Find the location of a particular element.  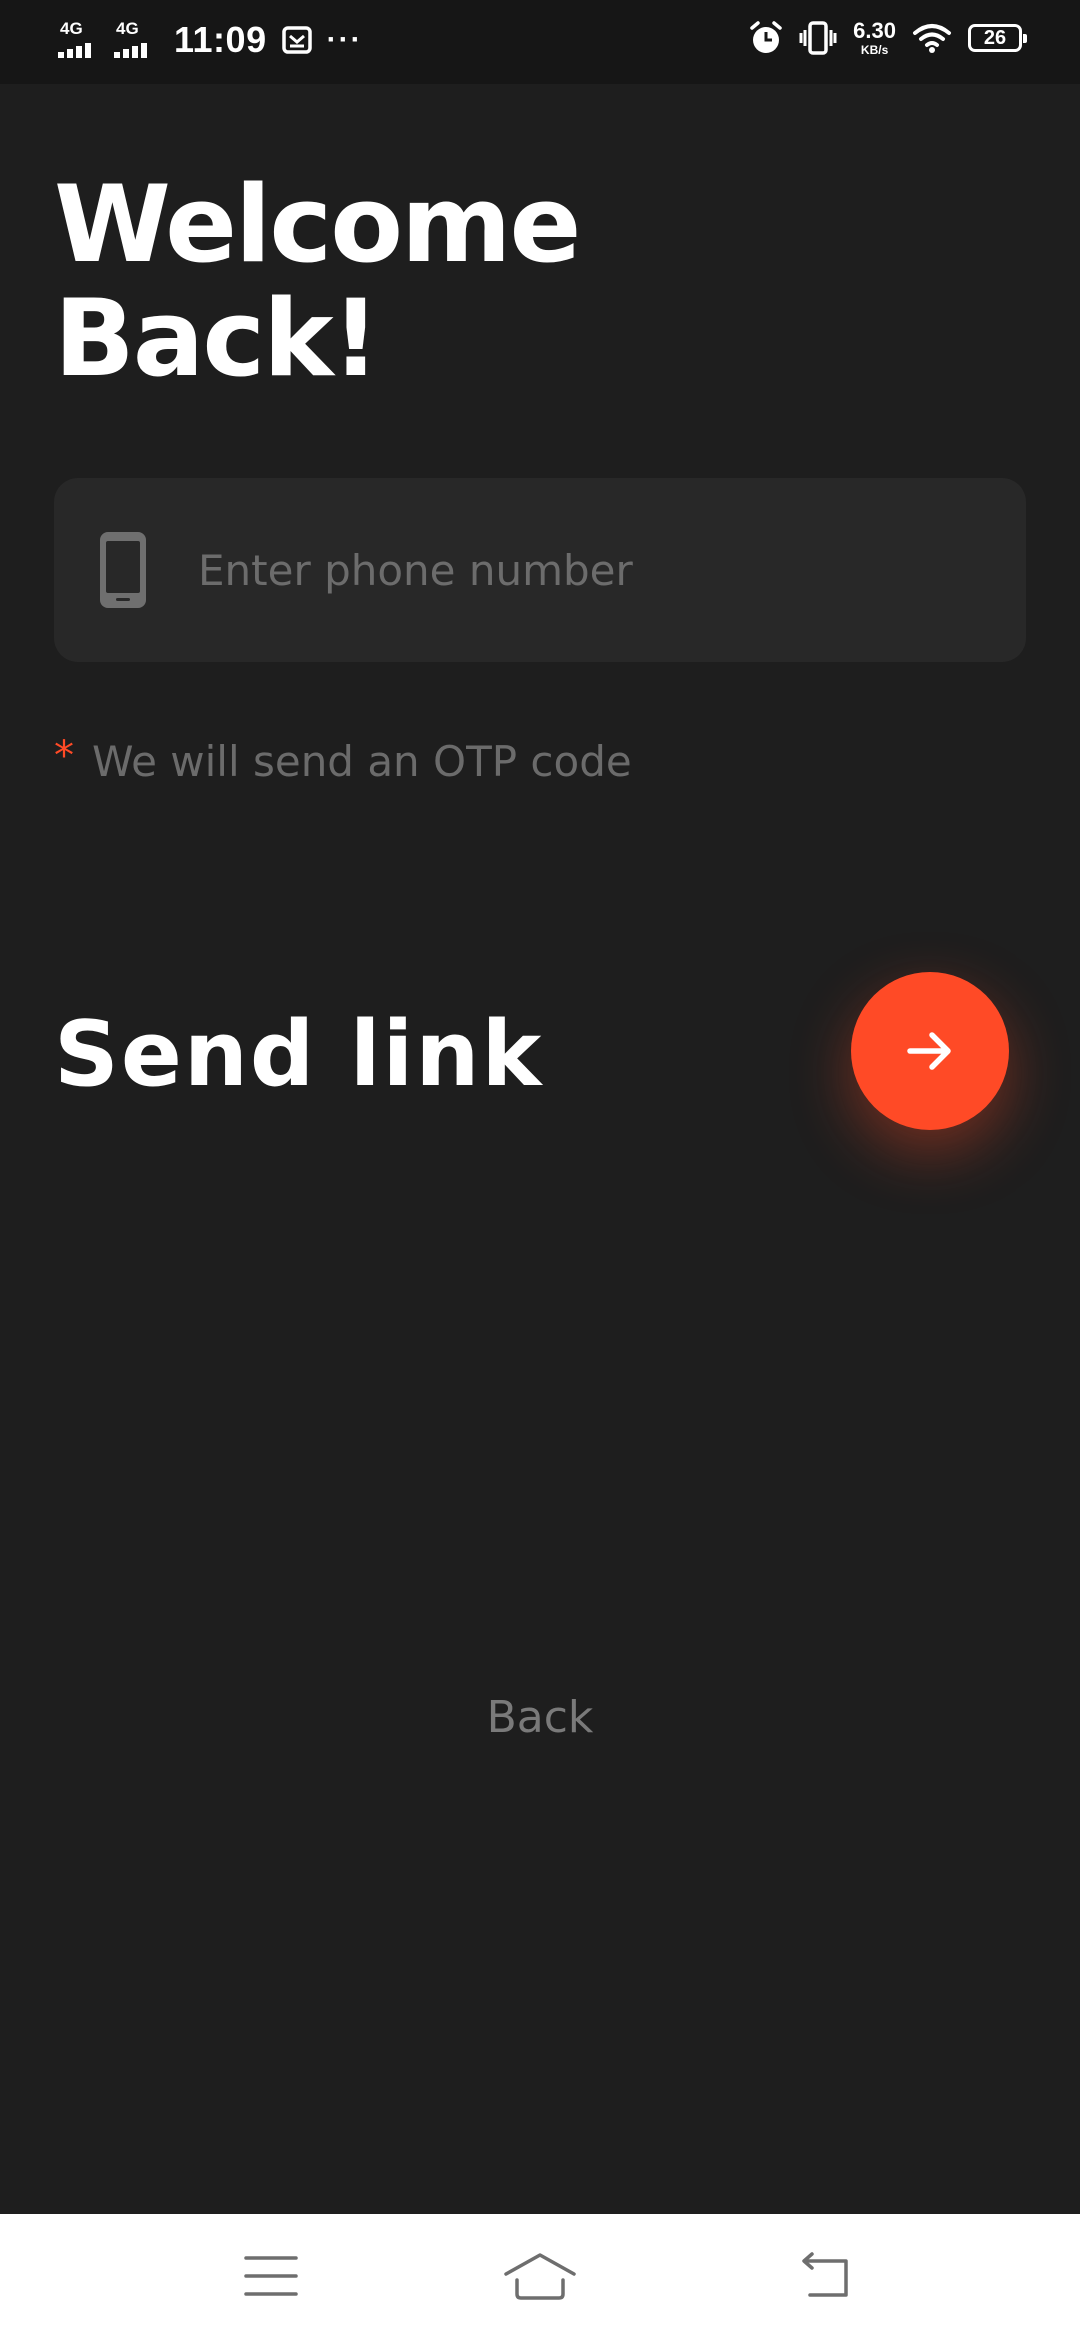

otp-hint-text: We will send an OTP code is located at coordinates (362, 761).